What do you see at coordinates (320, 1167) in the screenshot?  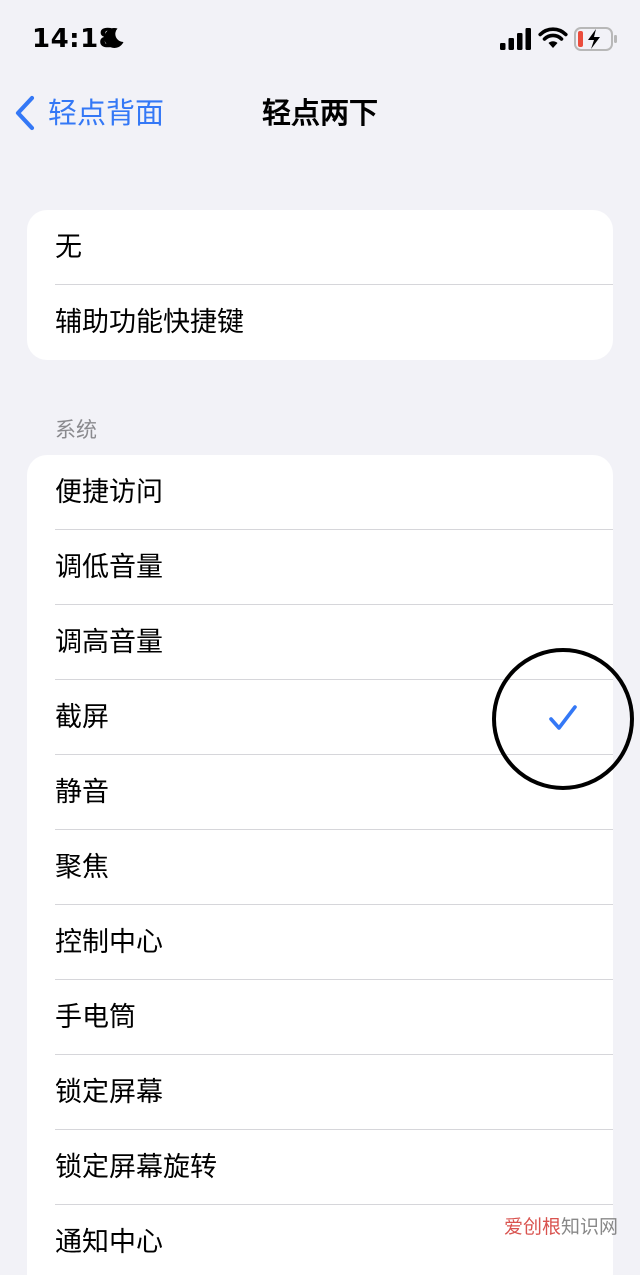 I see `option-row-lock-rotation: 锁定屏幕旋转` at bounding box center [320, 1167].